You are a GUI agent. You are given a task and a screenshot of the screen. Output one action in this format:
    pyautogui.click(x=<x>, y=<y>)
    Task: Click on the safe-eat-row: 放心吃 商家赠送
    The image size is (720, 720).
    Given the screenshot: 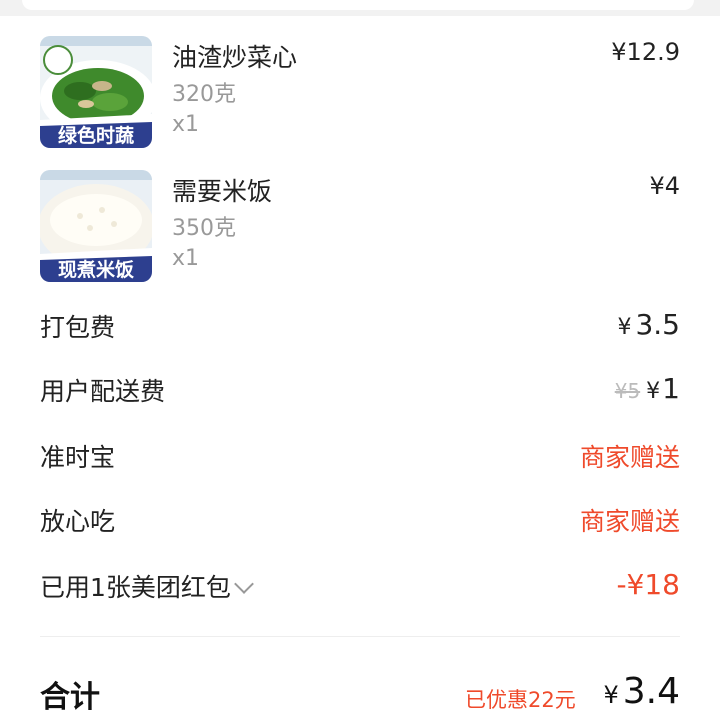 What is the action you would take?
    pyautogui.click(x=360, y=522)
    